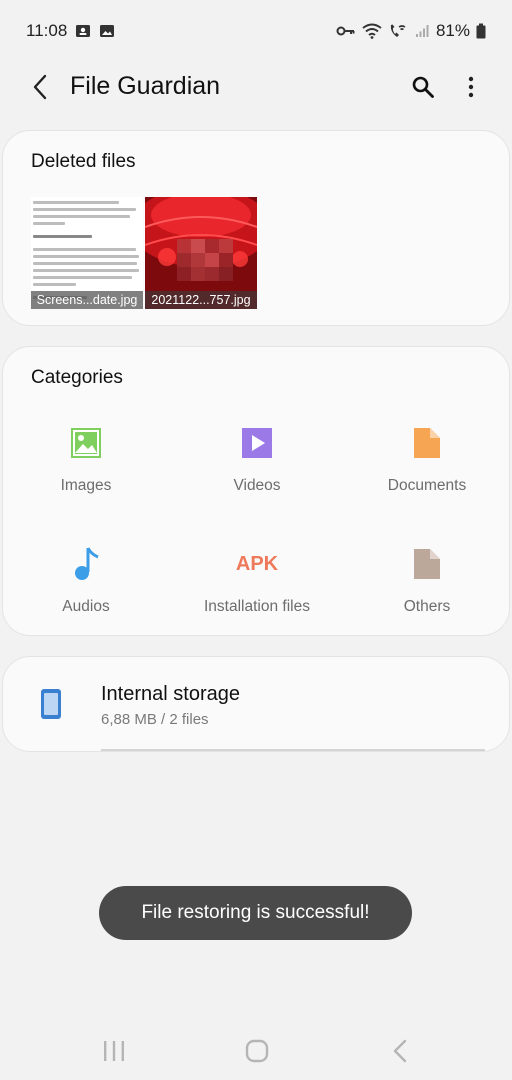 The width and height of the screenshot is (512, 1080). I want to click on back-icon, so click(400, 1051).